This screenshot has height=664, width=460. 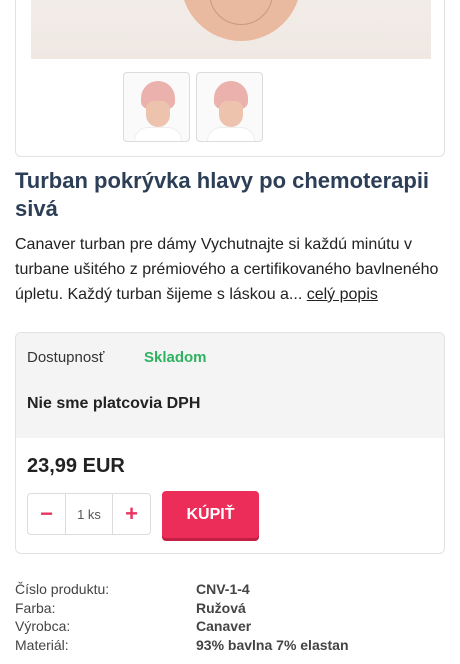 What do you see at coordinates (131, 514) in the screenshot?
I see `quantity-increase-button: +` at bounding box center [131, 514].